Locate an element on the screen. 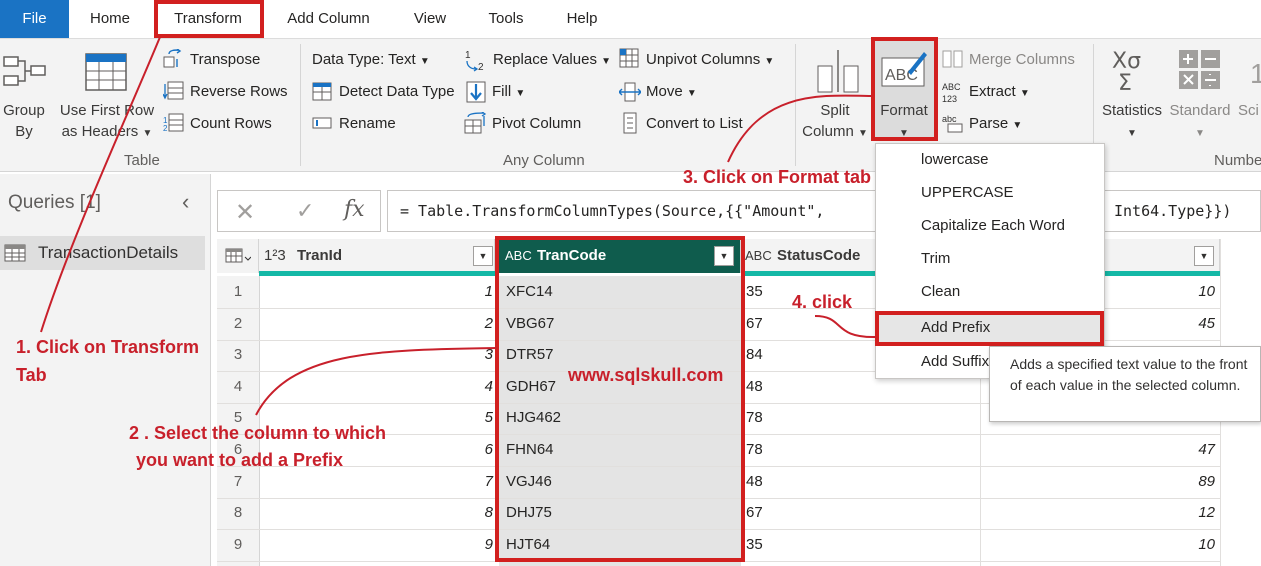 The image size is (1261, 566). annotation-step1-line2: Tab is located at coordinates (31, 375).